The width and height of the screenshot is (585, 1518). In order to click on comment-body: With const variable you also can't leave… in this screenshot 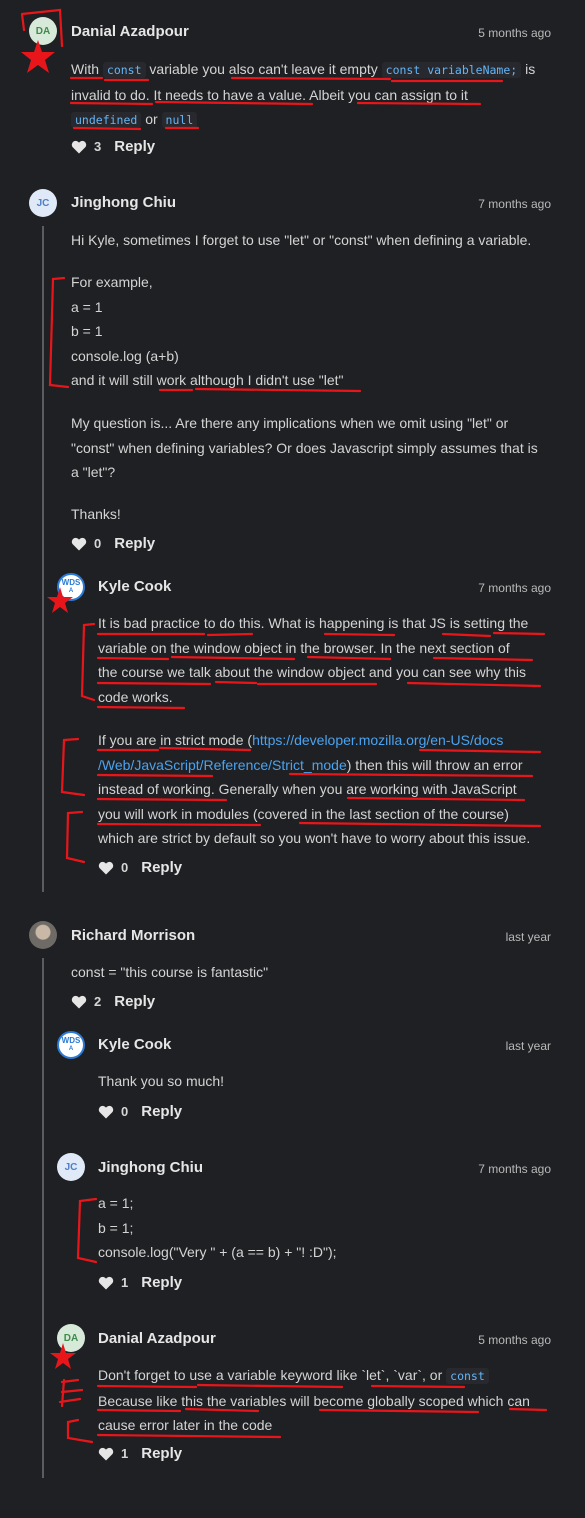, I will do `click(316, 95)`.